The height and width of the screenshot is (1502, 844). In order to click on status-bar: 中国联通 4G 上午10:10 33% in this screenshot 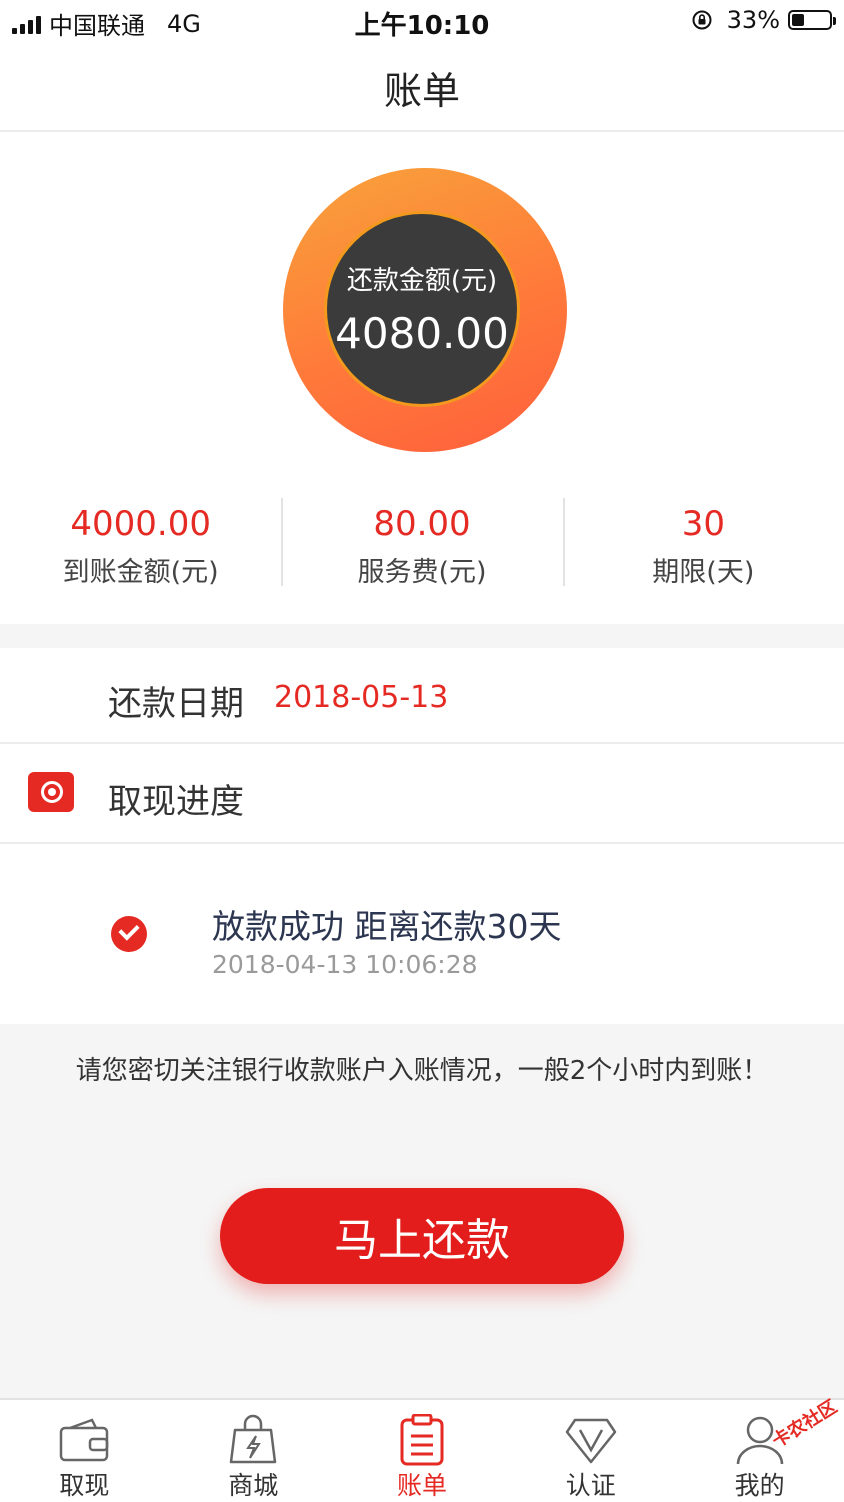, I will do `click(422, 22)`.